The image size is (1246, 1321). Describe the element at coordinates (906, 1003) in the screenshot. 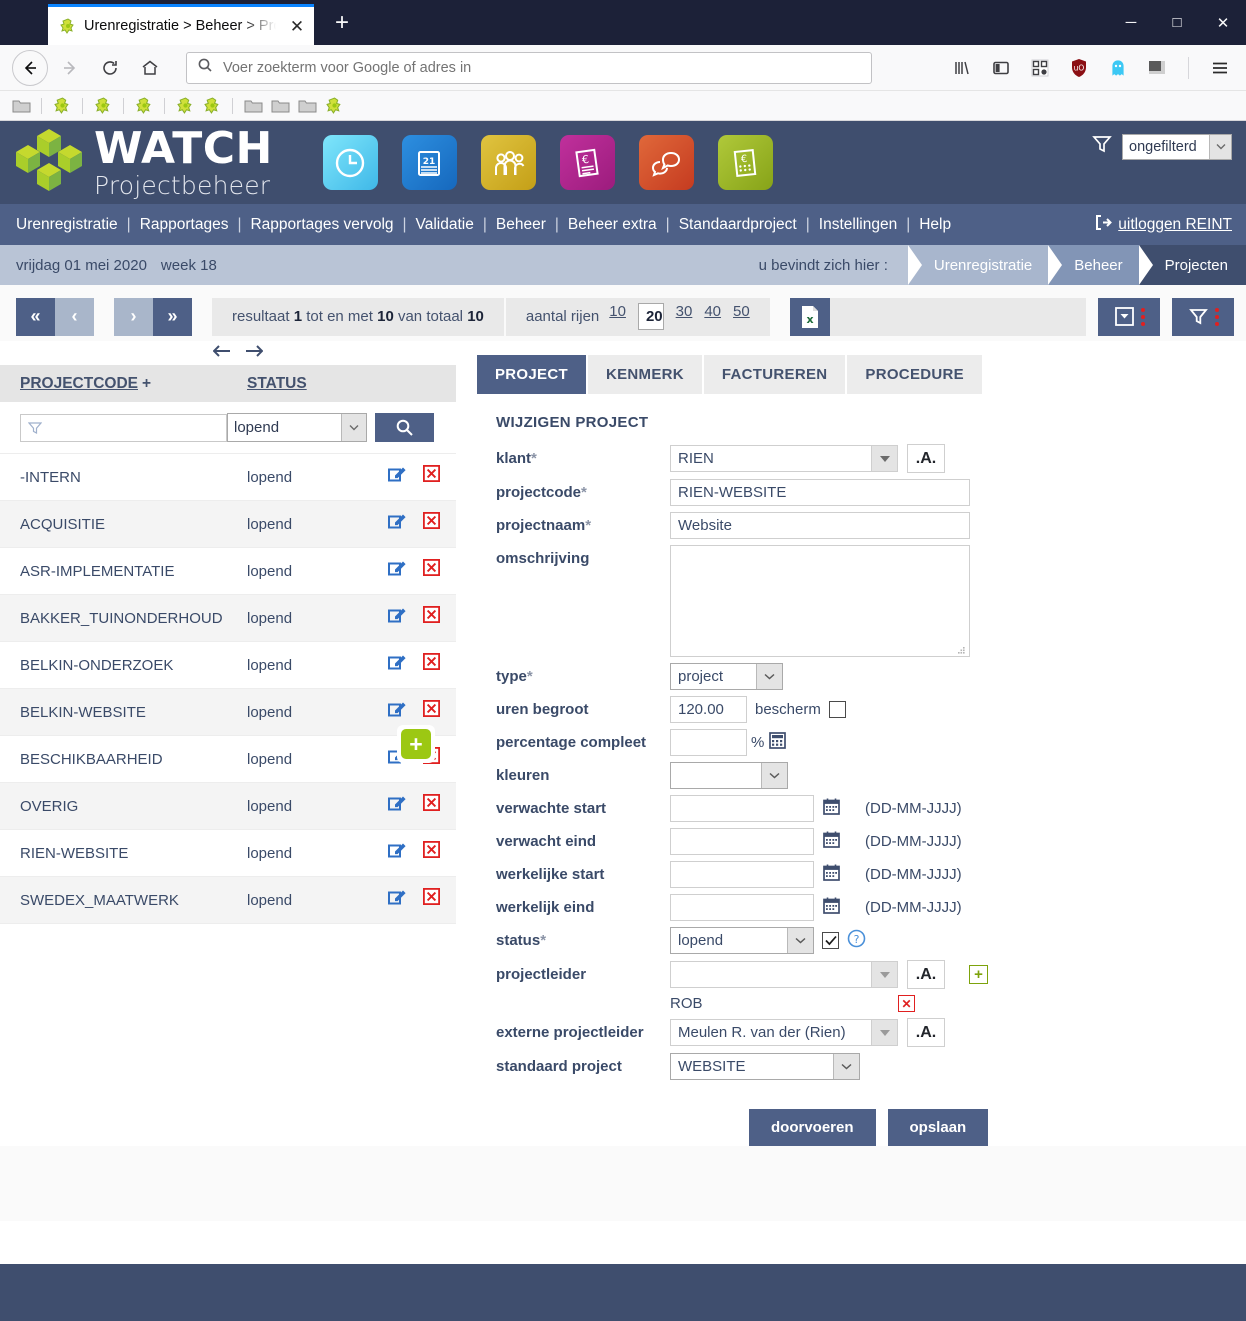

I see `remove-projectleider-icon: ✕` at that location.